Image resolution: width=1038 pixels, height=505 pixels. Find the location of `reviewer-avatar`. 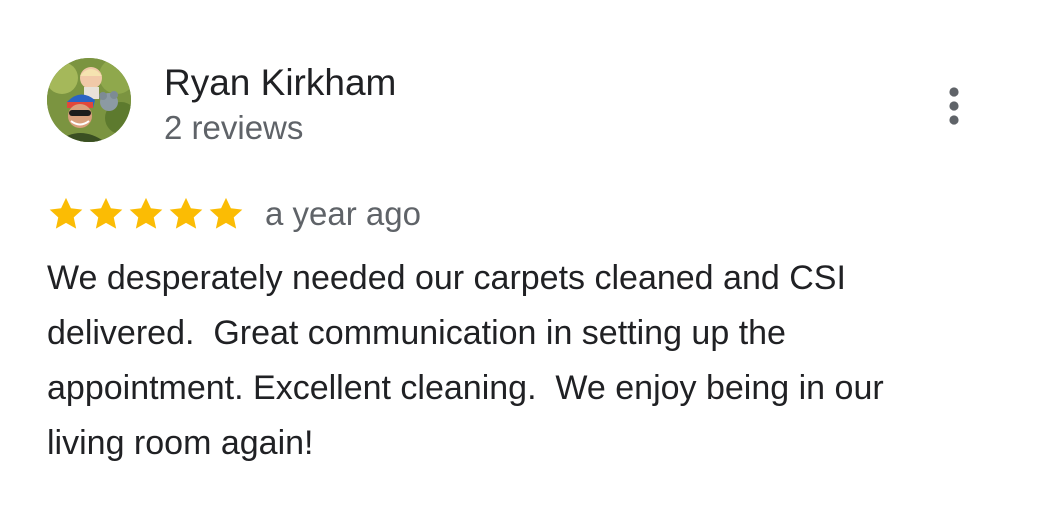

reviewer-avatar is located at coordinates (89, 100).